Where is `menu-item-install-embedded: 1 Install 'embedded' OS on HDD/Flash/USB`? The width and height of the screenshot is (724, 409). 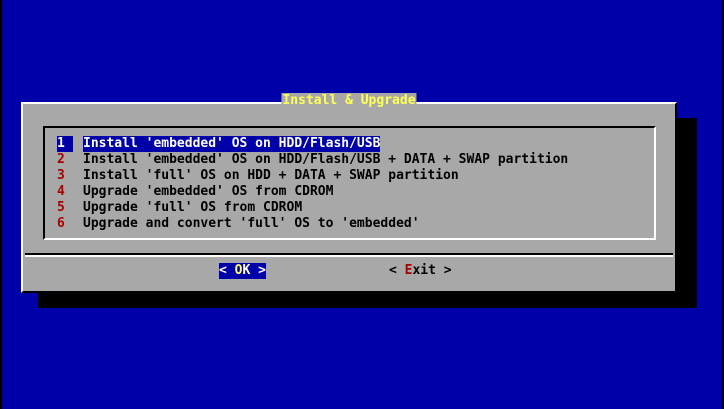
menu-item-install-embedded: 1 Install 'embedded' OS on HDD/Flash/USB is located at coordinates (312, 144).